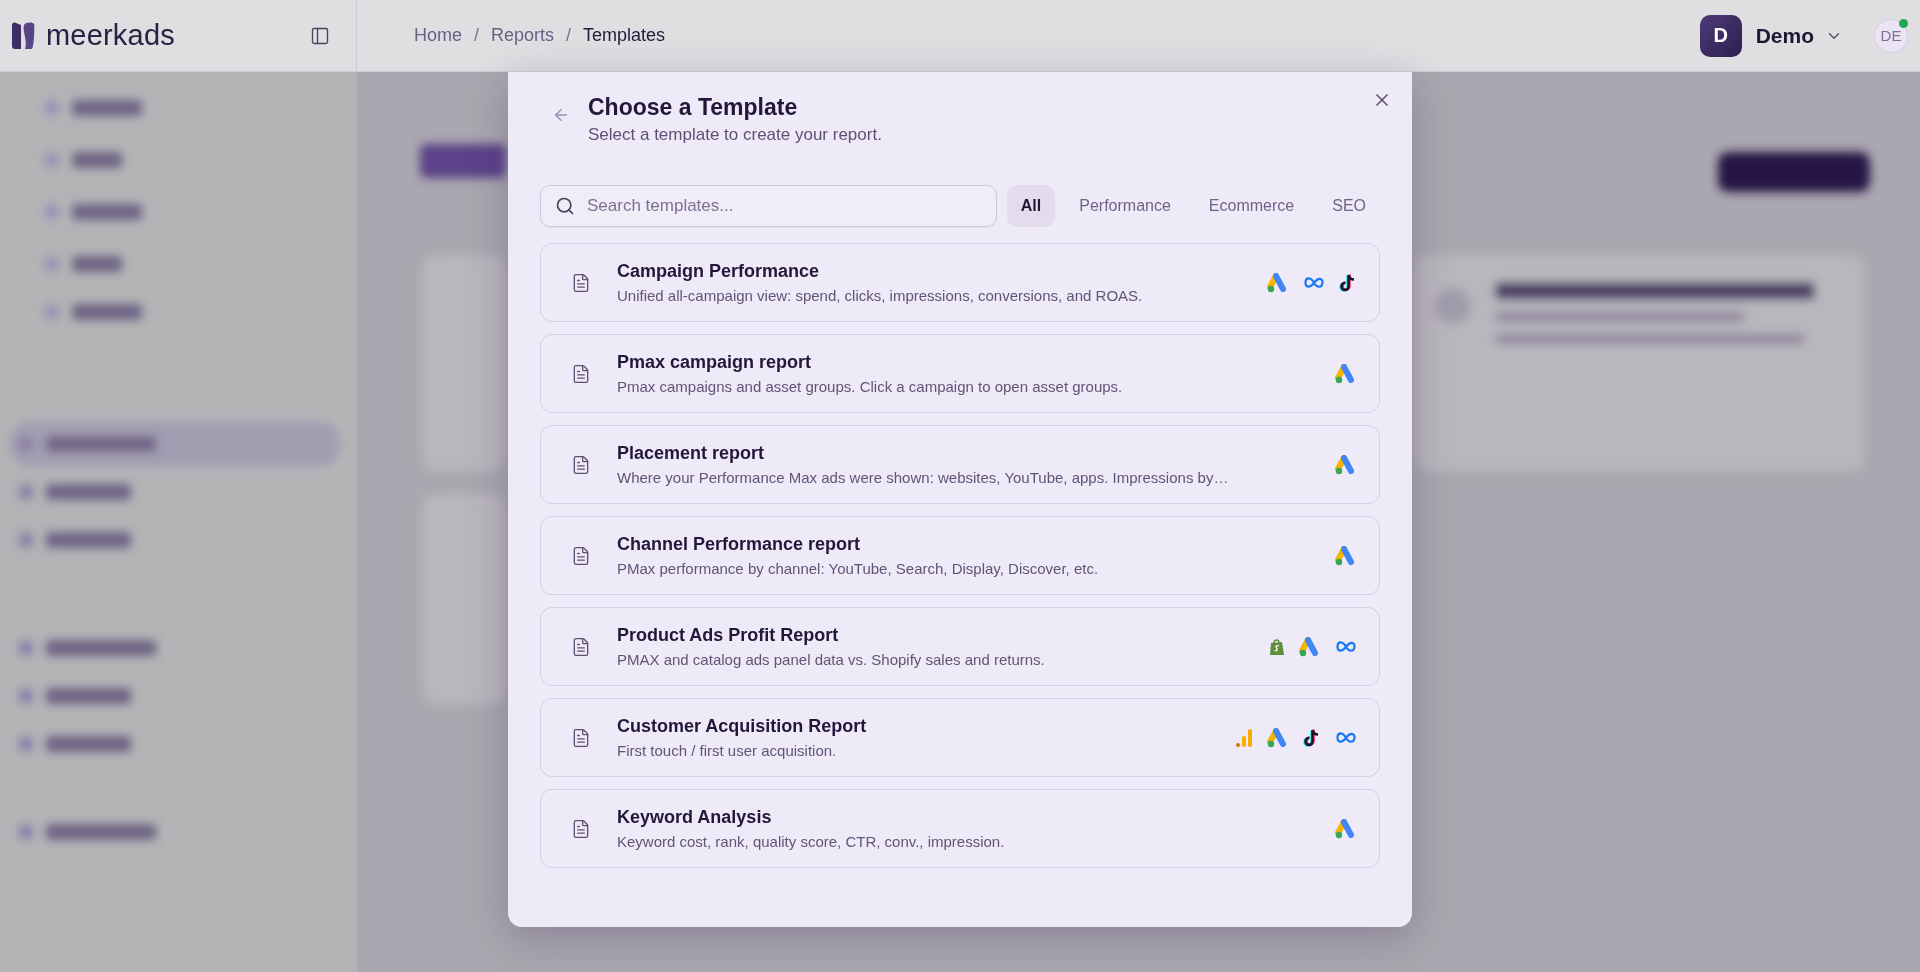  Describe the element at coordinates (831, 659) in the screenshot. I see `template-description: PMAX and catalog ads panel data vs. Shopify sales and returns.` at that location.